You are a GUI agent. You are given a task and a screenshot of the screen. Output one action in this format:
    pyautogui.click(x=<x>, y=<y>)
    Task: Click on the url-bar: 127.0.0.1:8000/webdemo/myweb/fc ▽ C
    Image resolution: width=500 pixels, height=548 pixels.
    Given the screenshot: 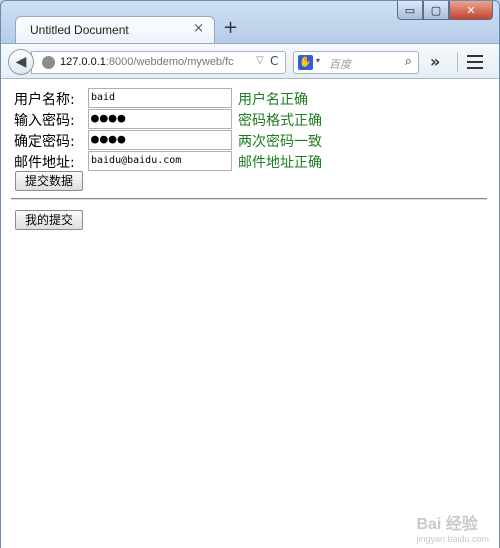 What is the action you would take?
    pyautogui.click(x=158, y=62)
    